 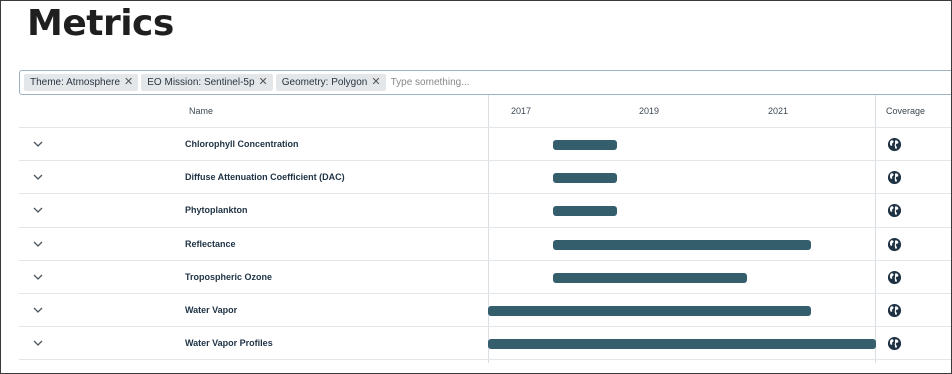 What do you see at coordinates (201, 111) in the screenshot?
I see `header-name: Name` at bounding box center [201, 111].